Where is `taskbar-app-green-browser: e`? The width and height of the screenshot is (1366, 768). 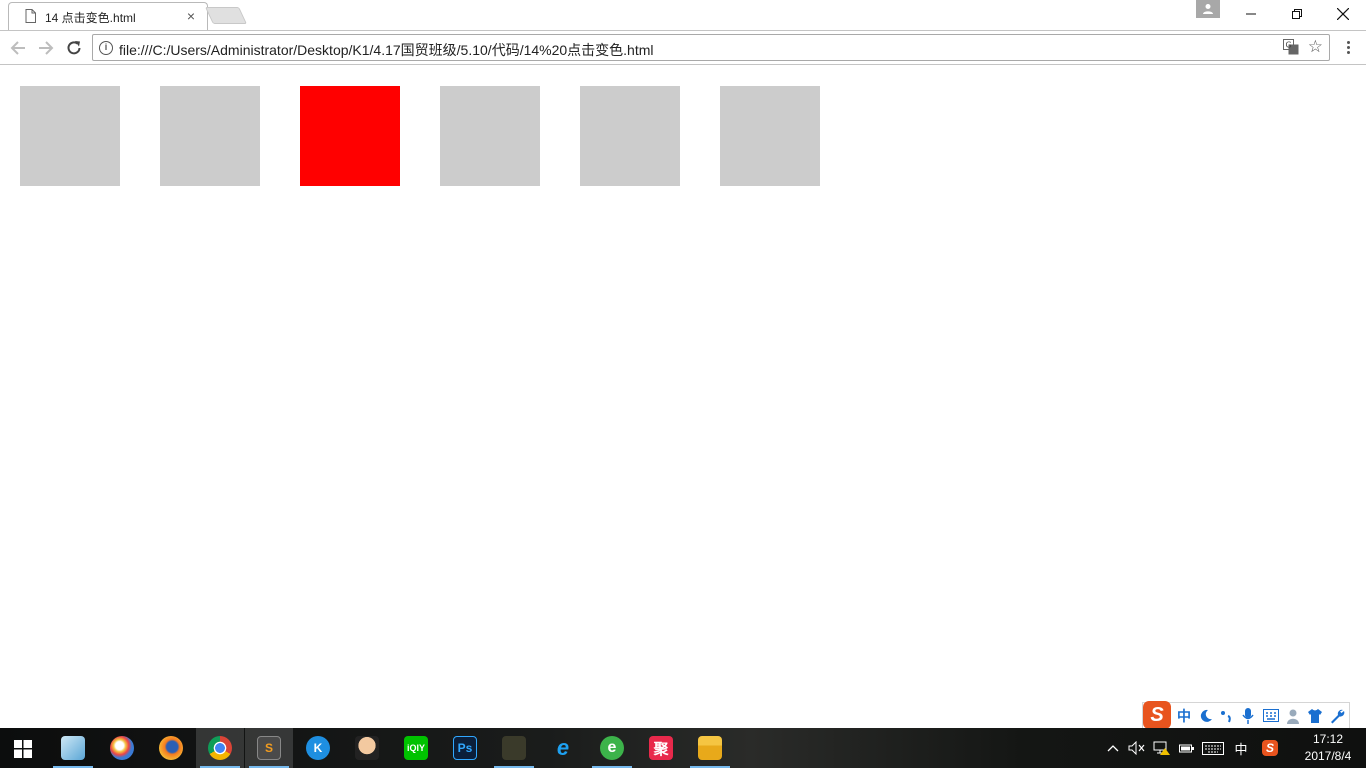
taskbar-app-green-browser: e is located at coordinates (612, 748).